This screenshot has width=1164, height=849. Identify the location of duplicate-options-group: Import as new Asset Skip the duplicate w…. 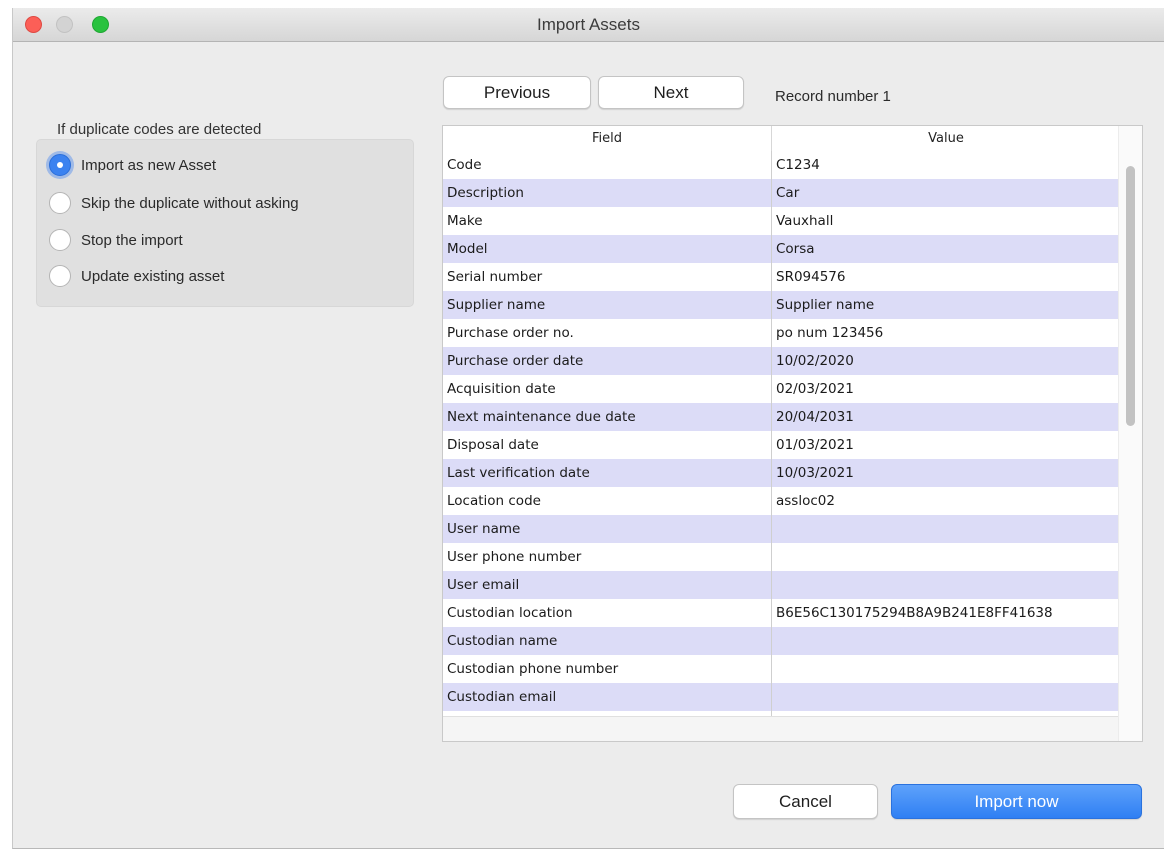
(225, 223).